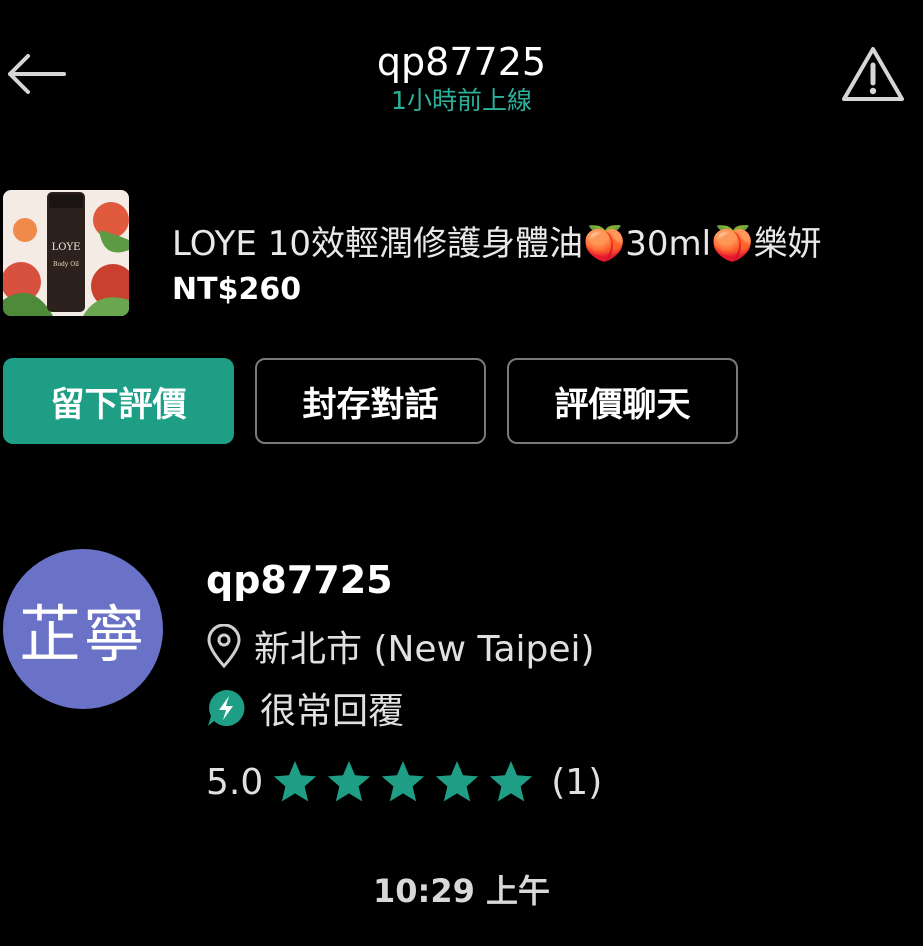 Image resolution: width=923 pixels, height=946 pixels. Describe the element at coordinates (461, 100) in the screenshot. I see `online-status: 1小時前上線` at that location.